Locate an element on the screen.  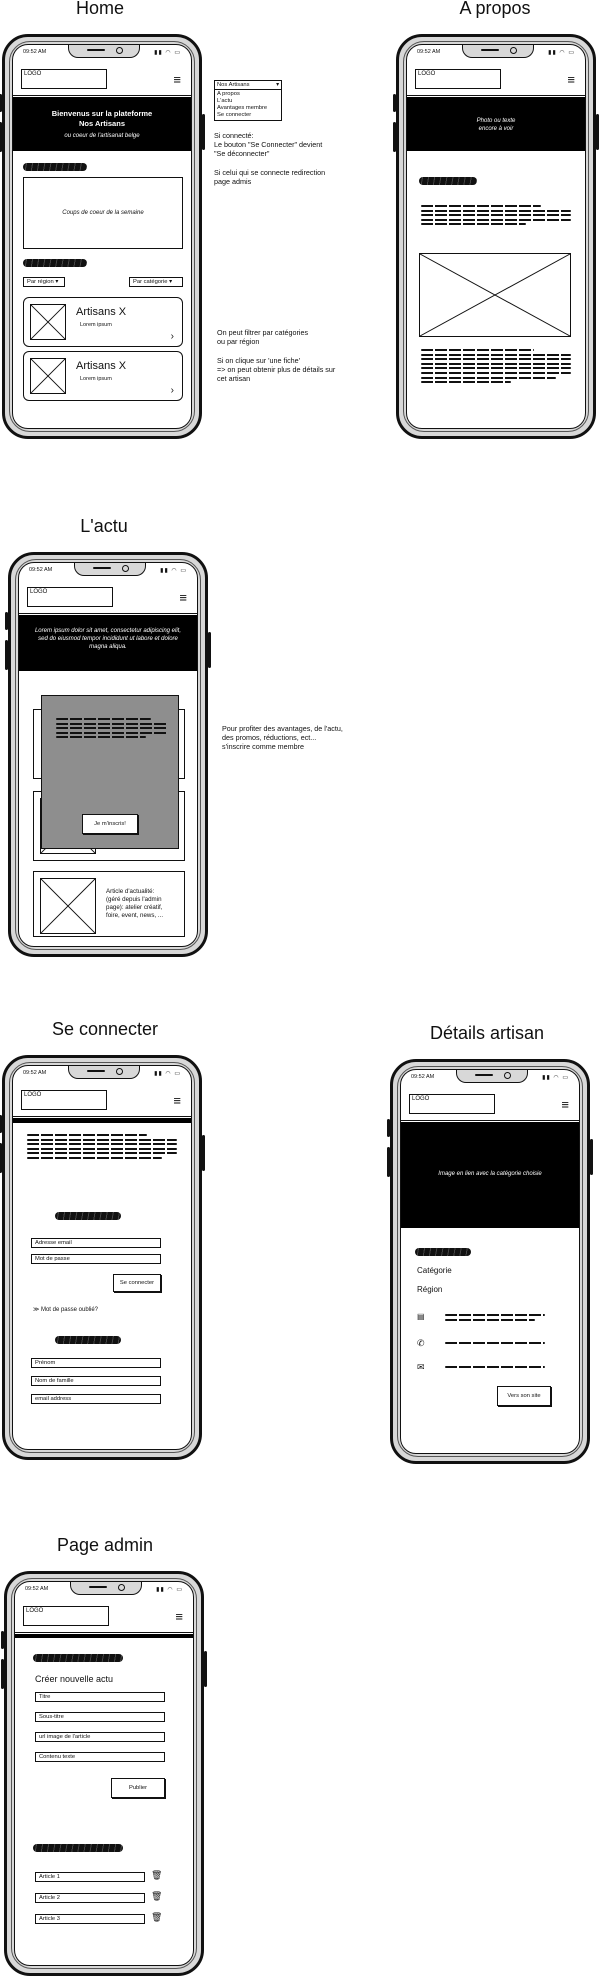
title-lactu: L'actu is located at coordinates (104, 526).